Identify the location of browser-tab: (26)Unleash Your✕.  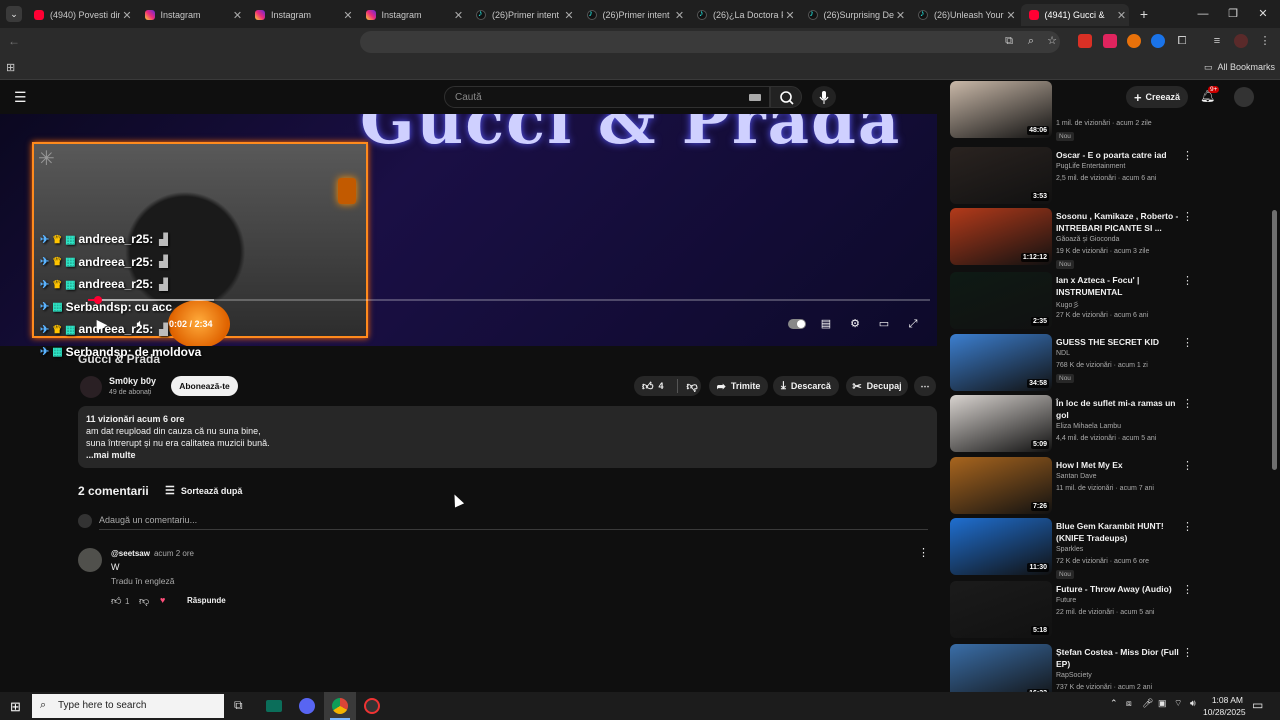
(964, 15).